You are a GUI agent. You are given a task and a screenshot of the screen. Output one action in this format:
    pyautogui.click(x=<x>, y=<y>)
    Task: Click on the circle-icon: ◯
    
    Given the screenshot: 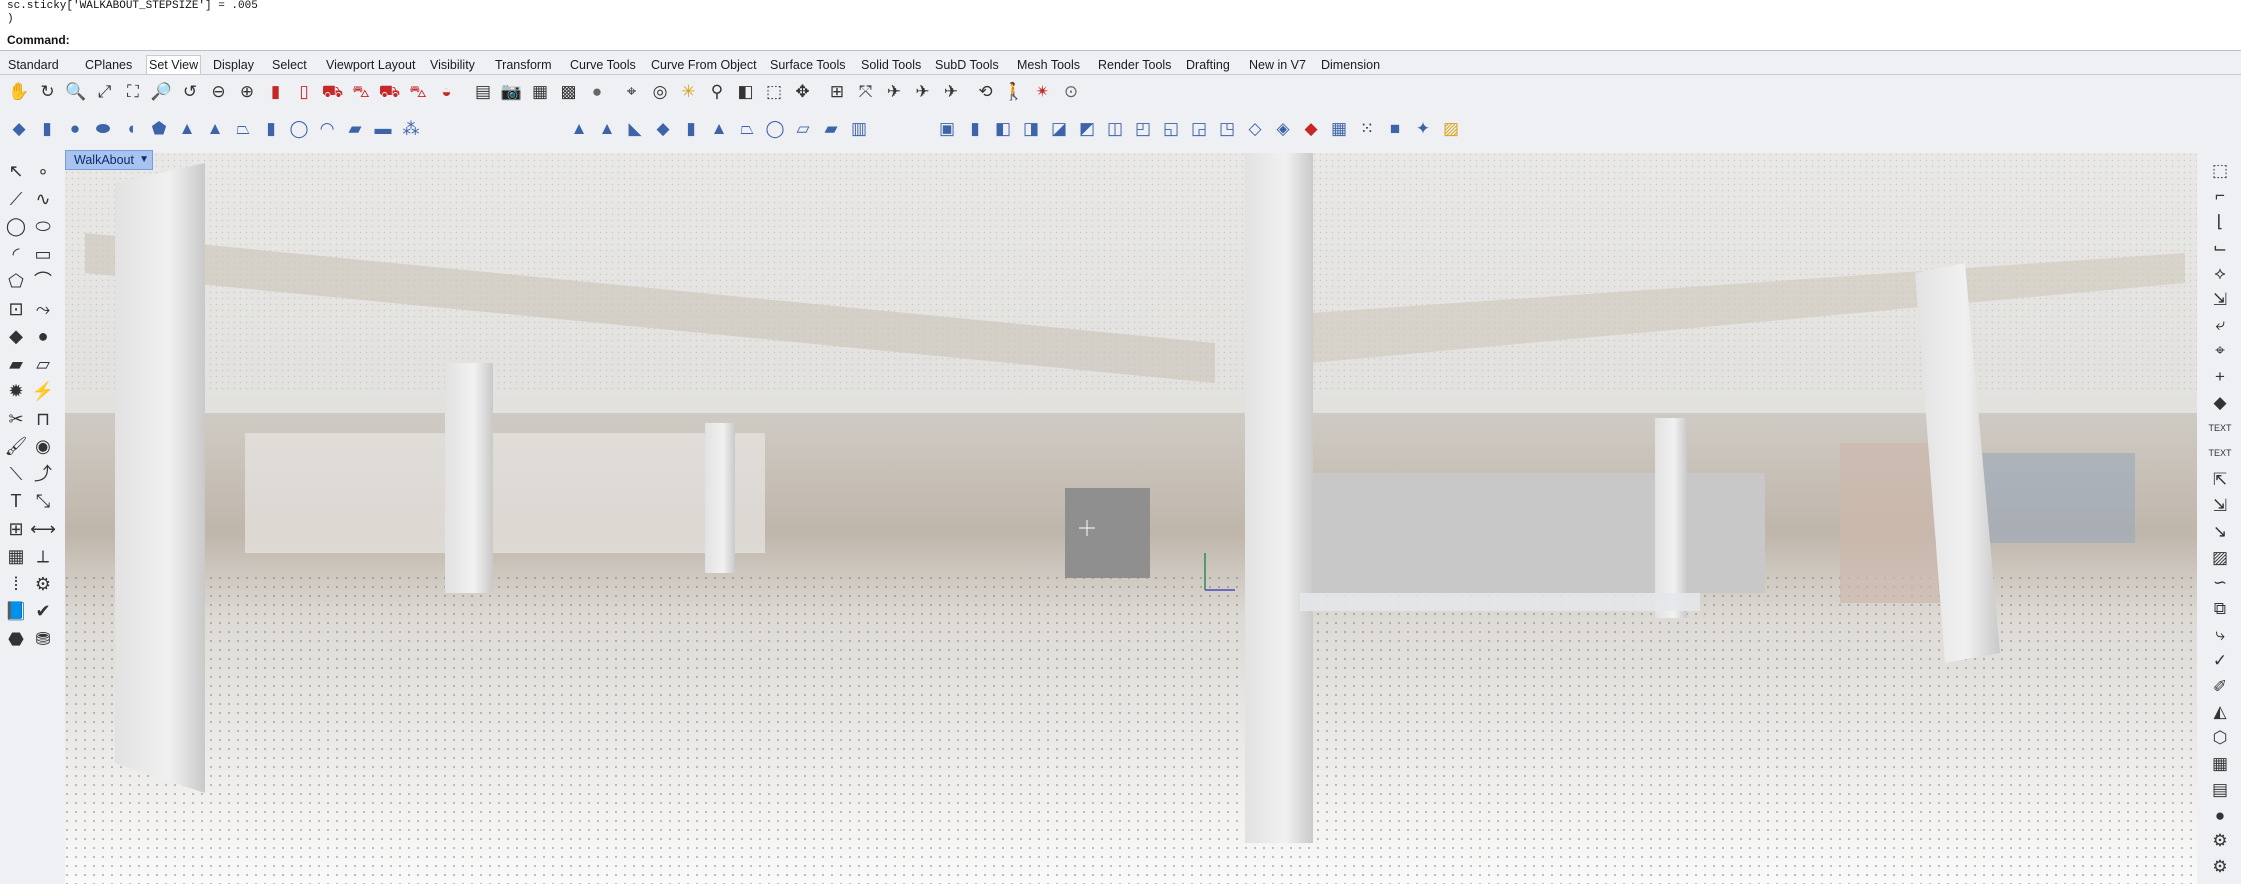 What is the action you would take?
    pyautogui.click(x=16, y=226)
    